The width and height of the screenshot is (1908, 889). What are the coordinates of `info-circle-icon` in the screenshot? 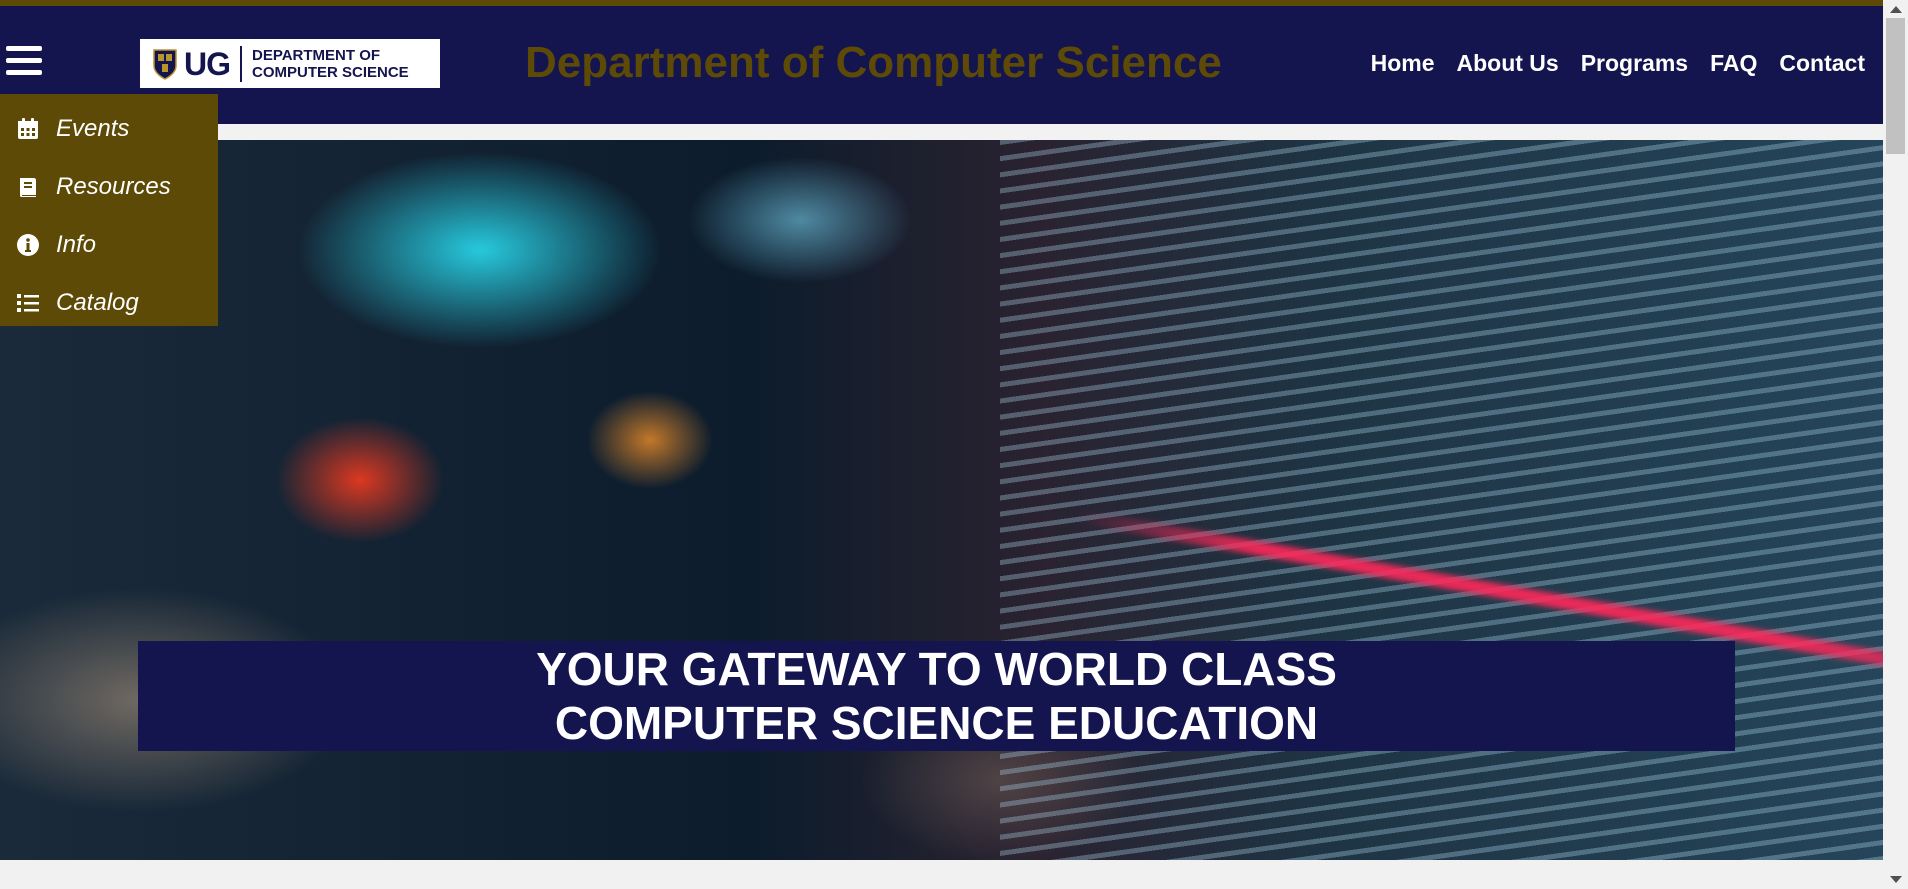 It's located at (28, 245).